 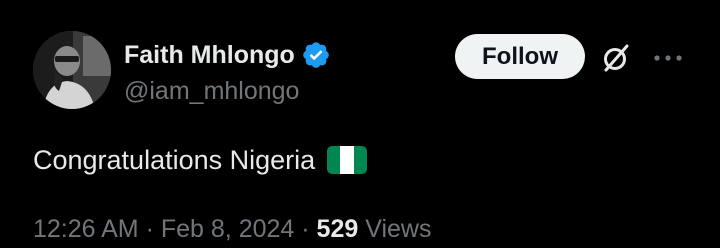 I want to click on grok-icon, so click(x=616, y=58).